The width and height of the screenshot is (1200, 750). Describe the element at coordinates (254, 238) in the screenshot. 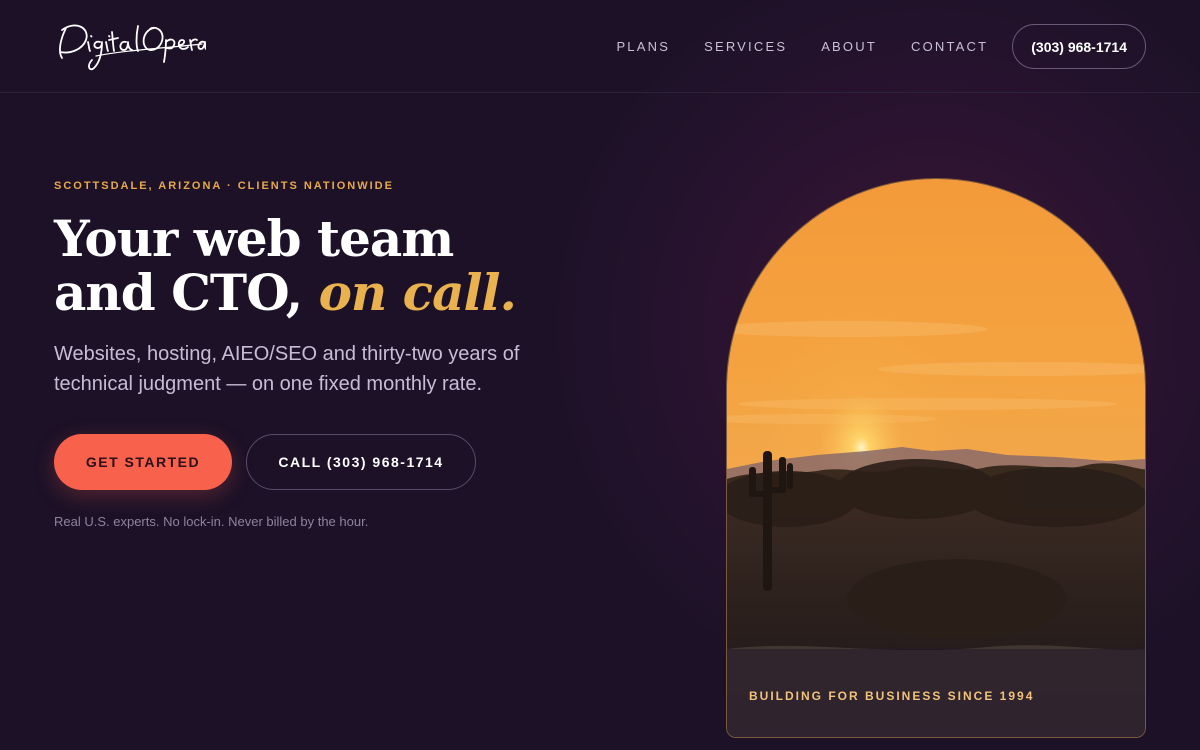

I see `headline-line-1: Your web team` at that location.